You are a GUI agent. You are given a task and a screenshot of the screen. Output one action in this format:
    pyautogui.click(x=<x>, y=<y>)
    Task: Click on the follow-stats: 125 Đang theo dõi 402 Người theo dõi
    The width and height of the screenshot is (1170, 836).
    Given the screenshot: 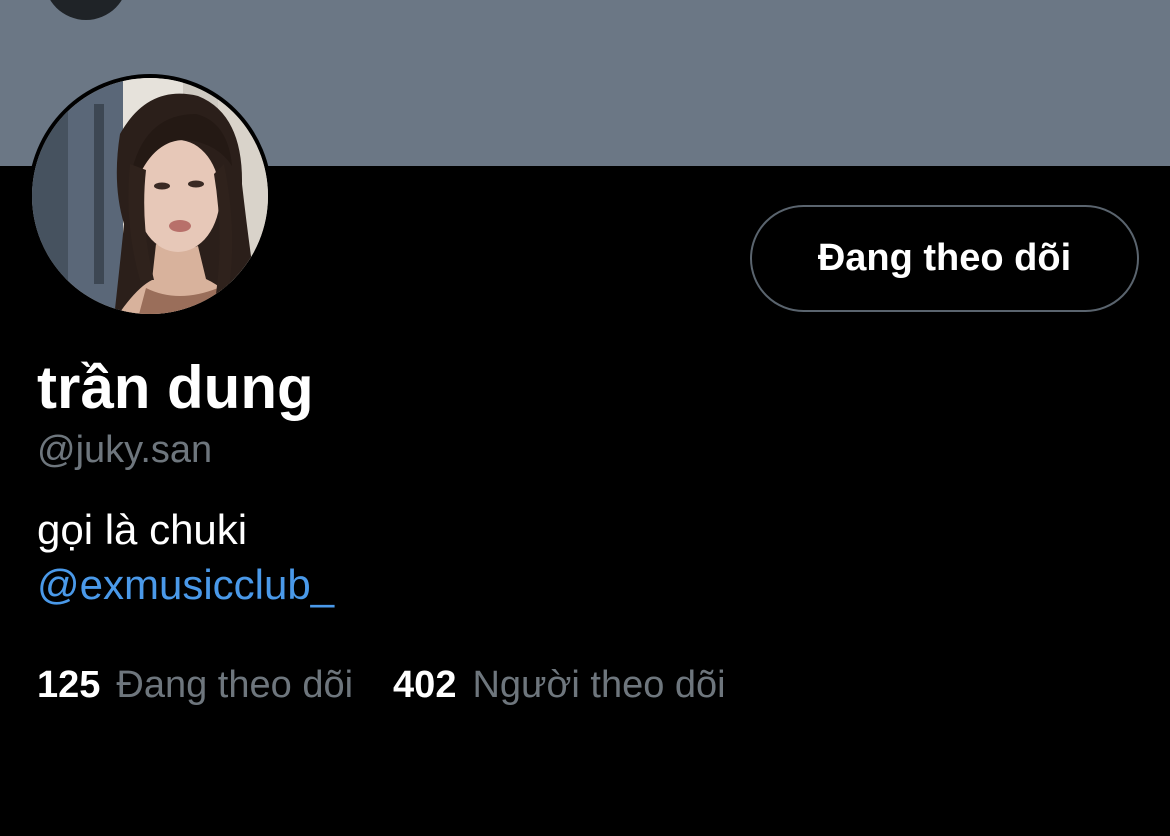 What is the action you would take?
    pyautogui.click(x=381, y=685)
    